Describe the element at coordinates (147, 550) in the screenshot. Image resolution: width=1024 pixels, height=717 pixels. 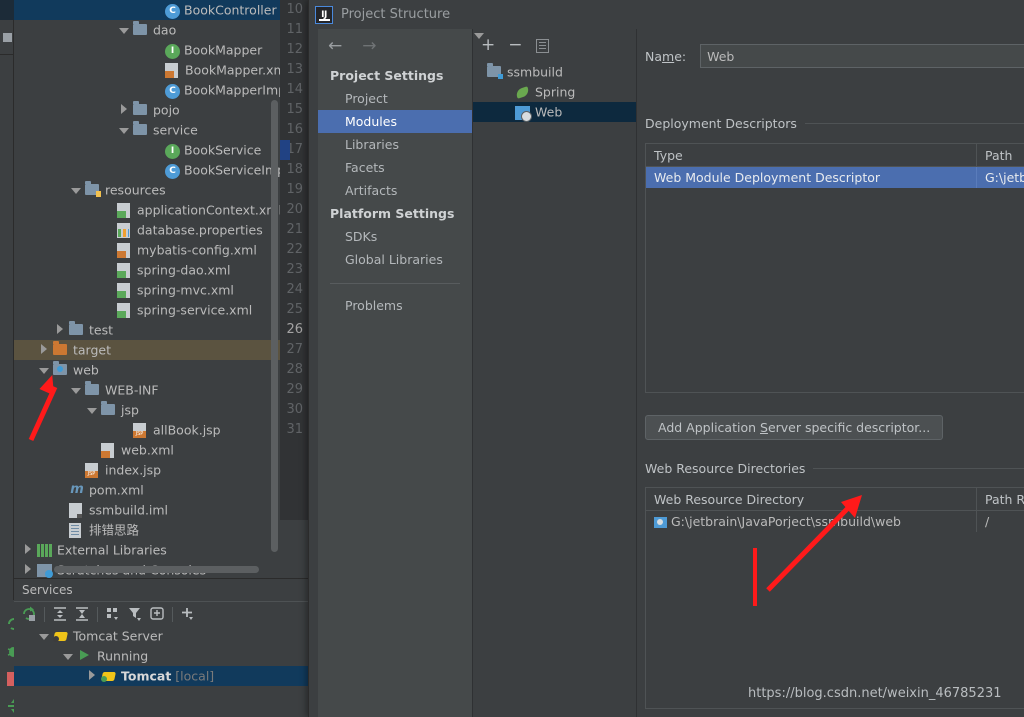
I see `project-tree-item: External Libraries` at that location.